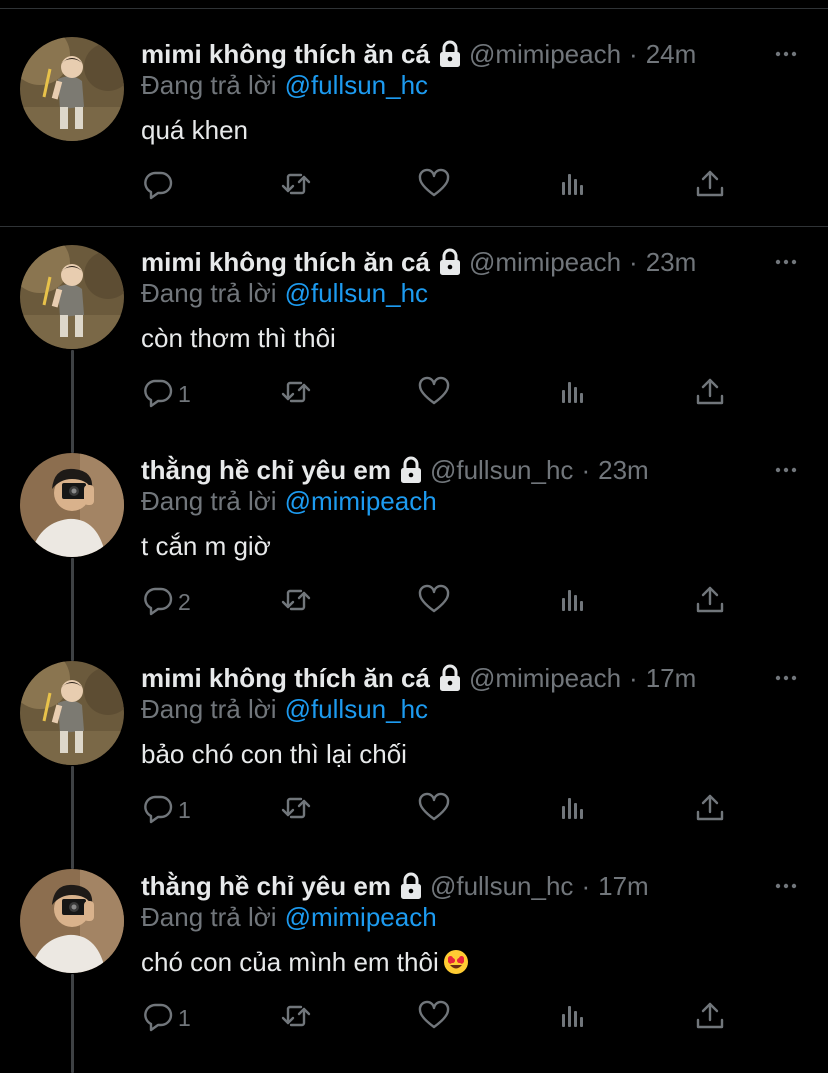  I want to click on timestamp: 24m, so click(671, 54).